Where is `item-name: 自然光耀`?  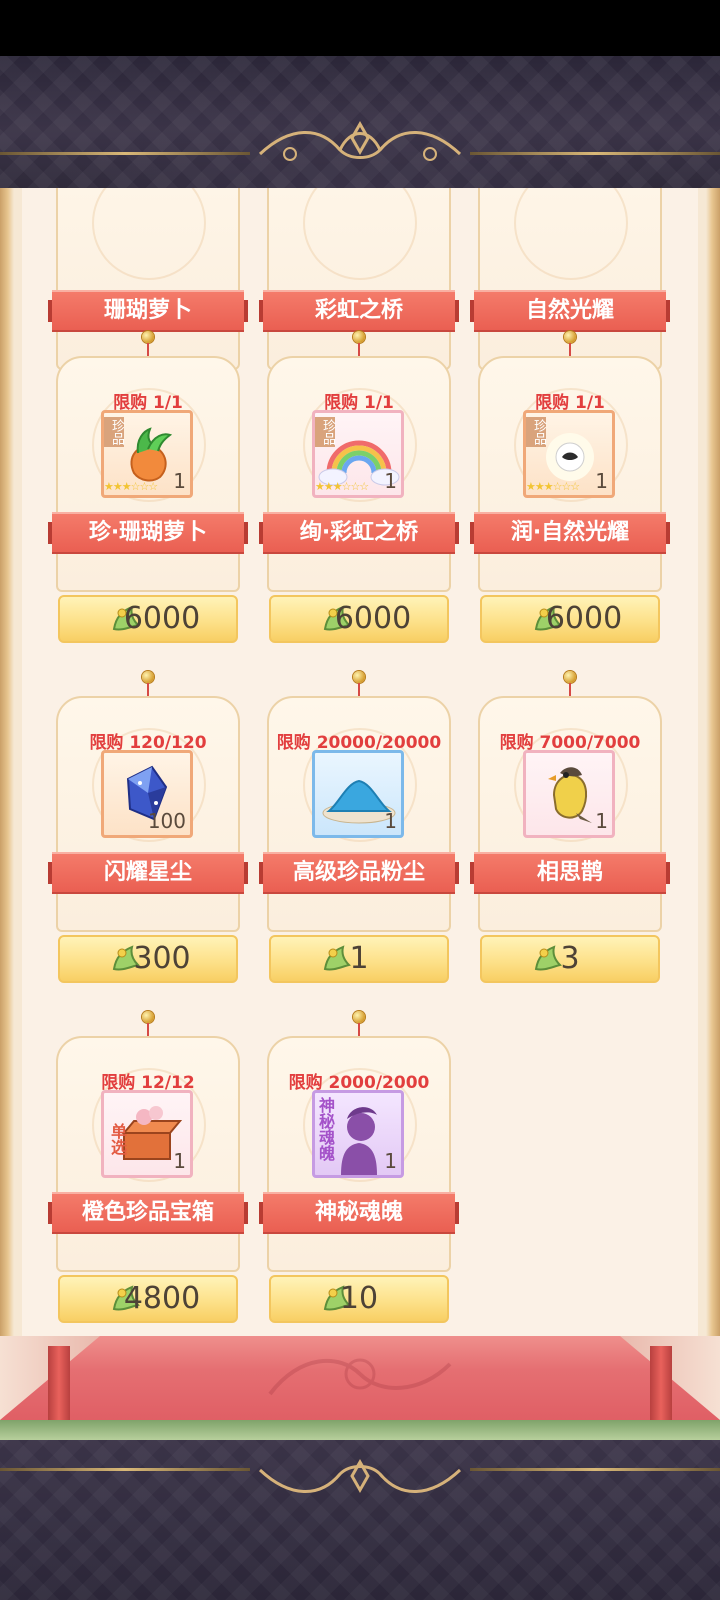 item-name: 自然光耀 is located at coordinates (570, 311).